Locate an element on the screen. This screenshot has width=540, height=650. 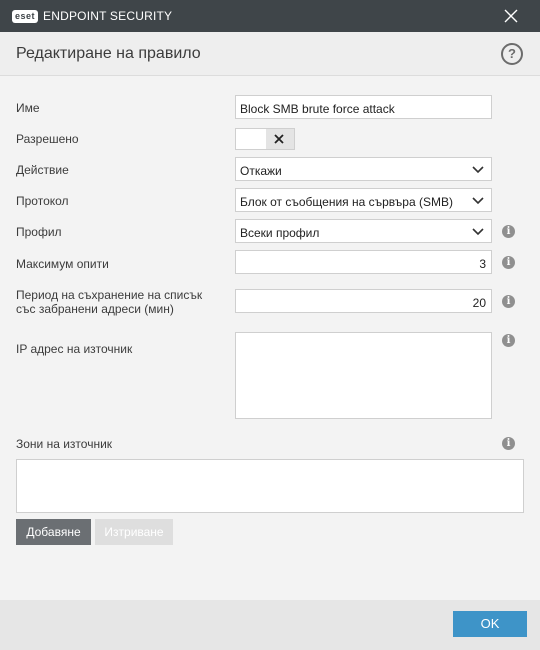
enabled-toggle is located at coordinates (265, 139).